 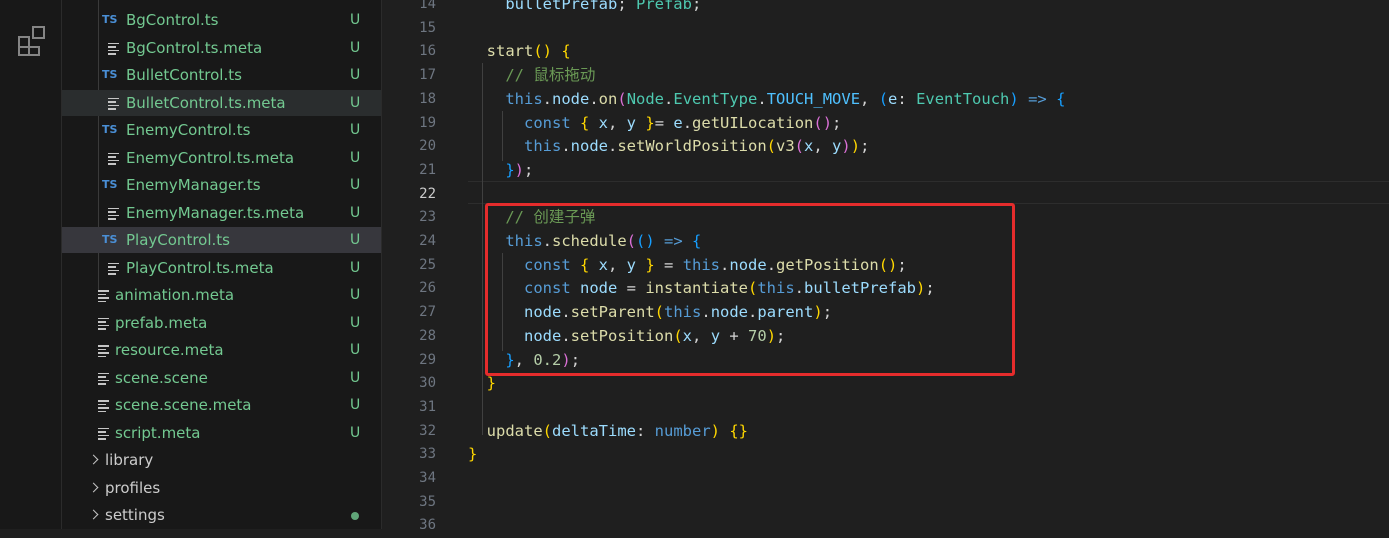 What do you see at coordinates (133, 487) in the screenshot?
I see `tree-item-label: profiles` at bounding box center [133, 487].